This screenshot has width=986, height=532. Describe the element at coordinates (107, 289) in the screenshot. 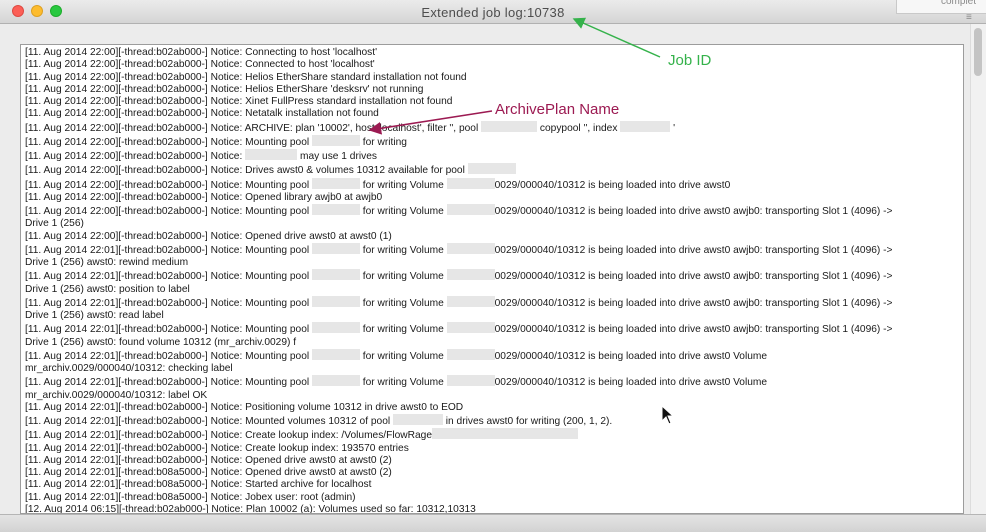

I see `log-text: Drive 1 (256) awst0: position to label` at that location.